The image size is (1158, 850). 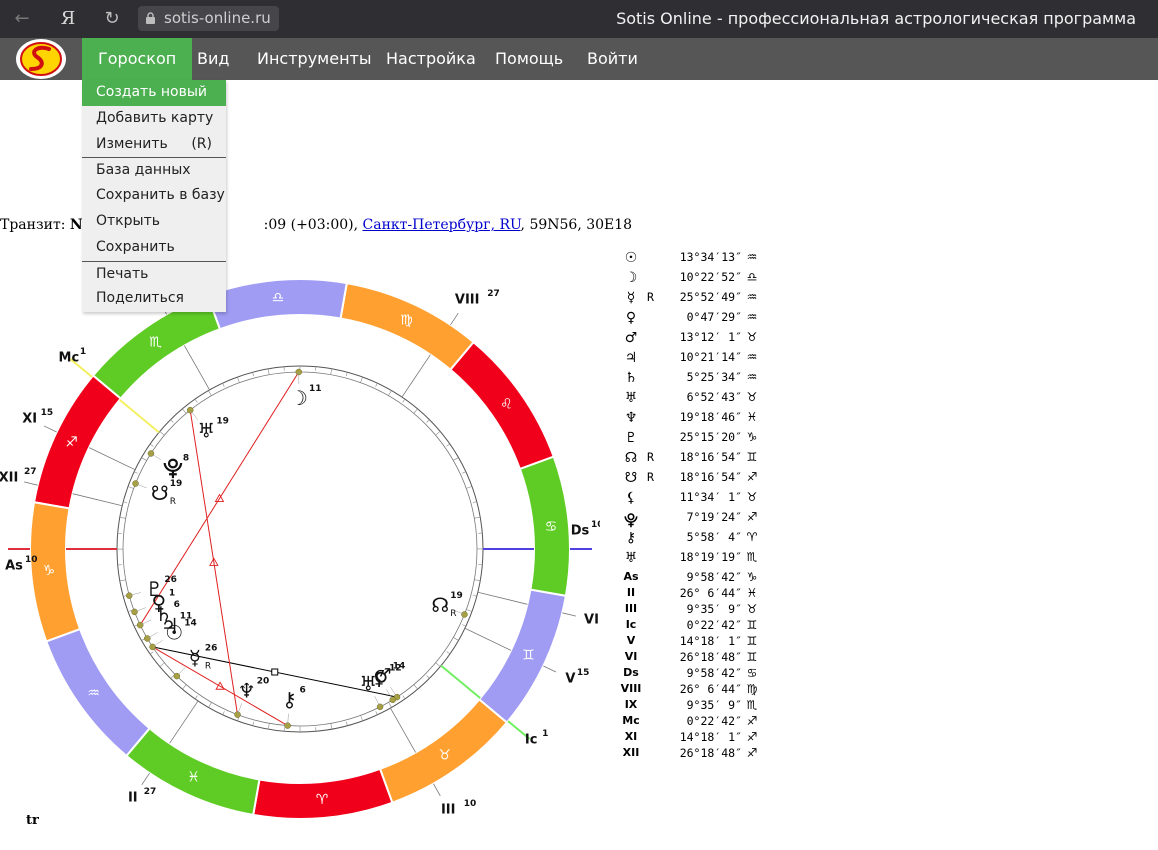 I want to click on dd-database: База данных, so click(x=154, y=170).